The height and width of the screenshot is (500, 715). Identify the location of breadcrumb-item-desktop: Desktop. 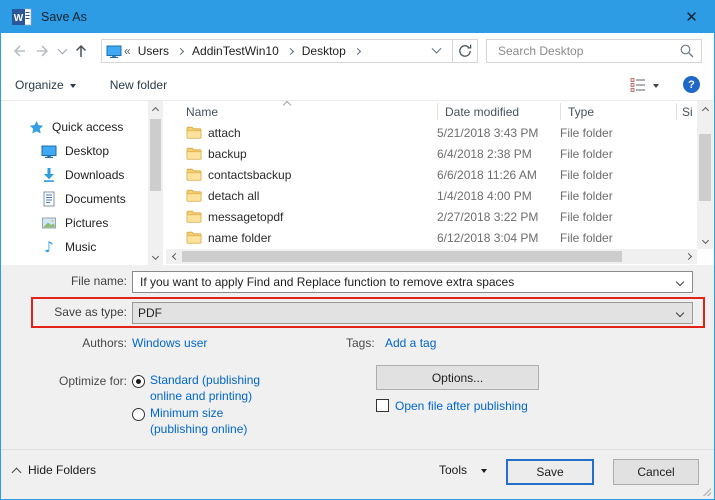
(324, 51).